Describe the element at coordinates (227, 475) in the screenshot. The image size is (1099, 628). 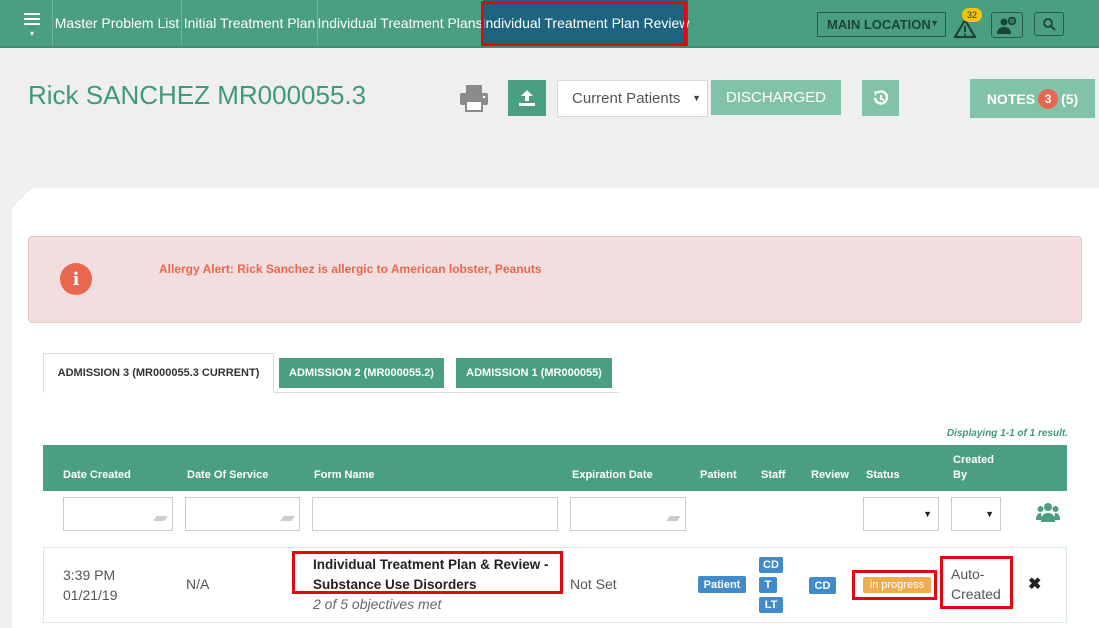
I see `col-date-of-service: Date Of Service` at that location.